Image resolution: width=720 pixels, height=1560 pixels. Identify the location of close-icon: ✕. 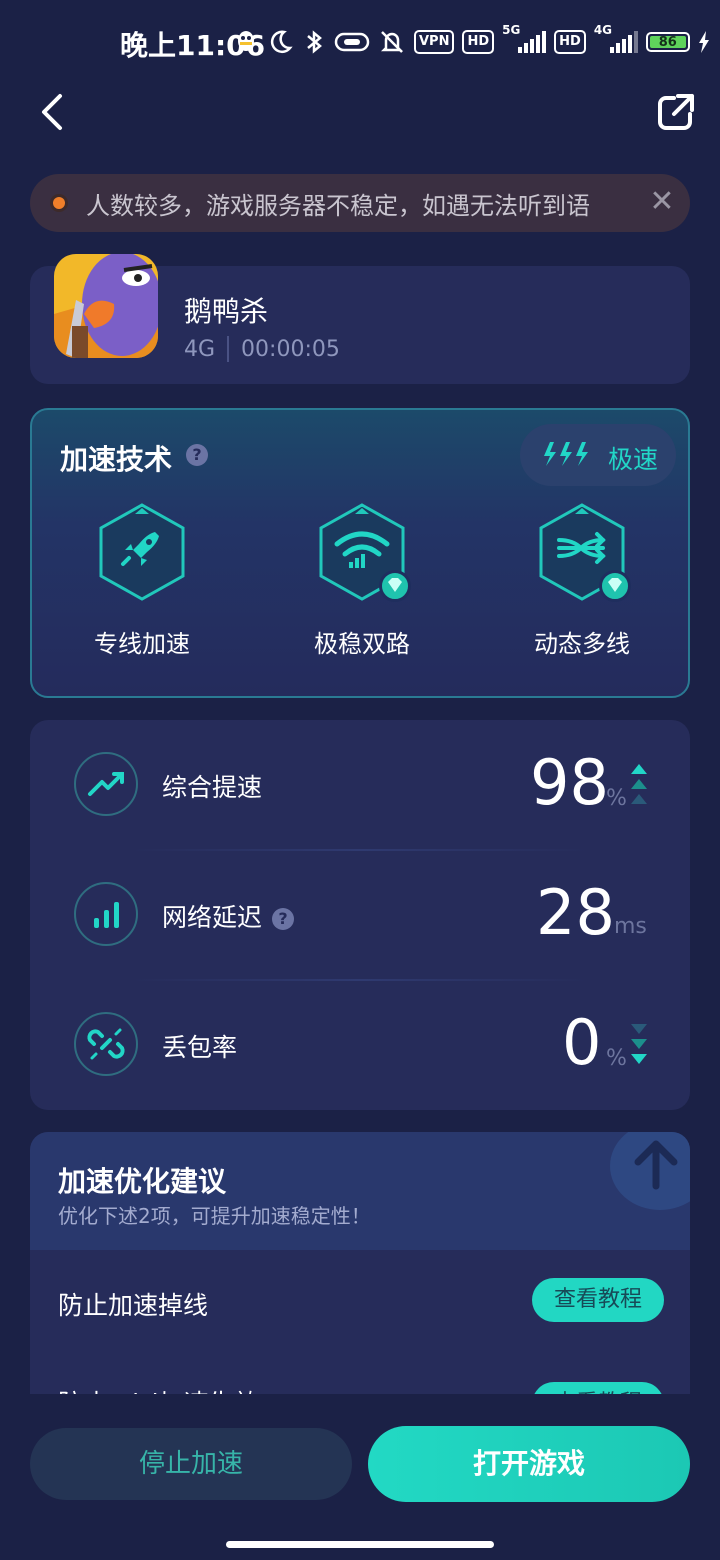
(662, 202).